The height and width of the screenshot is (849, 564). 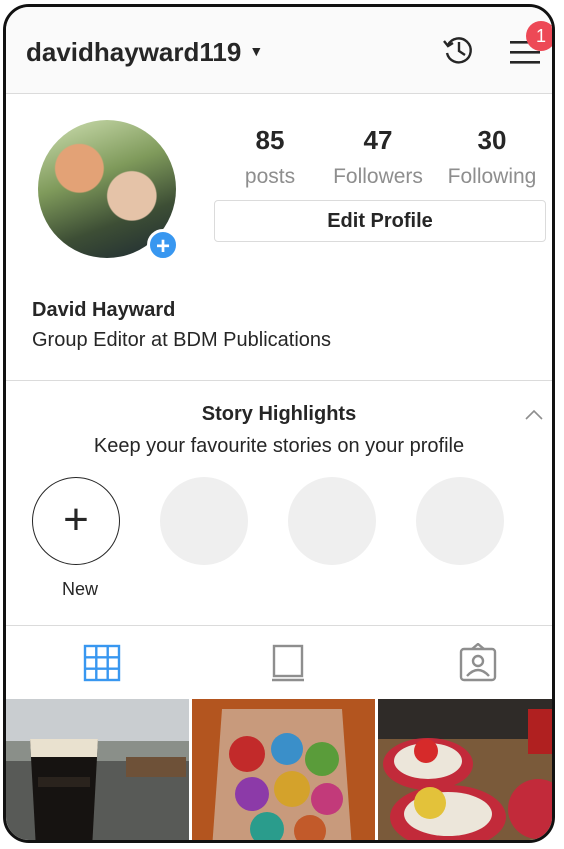 I want to click on bio: Group Editor at BDM Publications, so click(x=182, y=340).